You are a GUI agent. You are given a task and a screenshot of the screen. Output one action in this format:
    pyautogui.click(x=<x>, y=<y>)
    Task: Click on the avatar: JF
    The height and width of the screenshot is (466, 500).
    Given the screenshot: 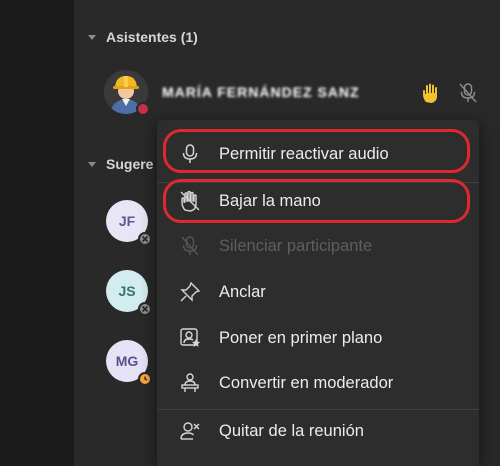 What is the action you would take?
    pyautogui.click(x=129, y=223)
    